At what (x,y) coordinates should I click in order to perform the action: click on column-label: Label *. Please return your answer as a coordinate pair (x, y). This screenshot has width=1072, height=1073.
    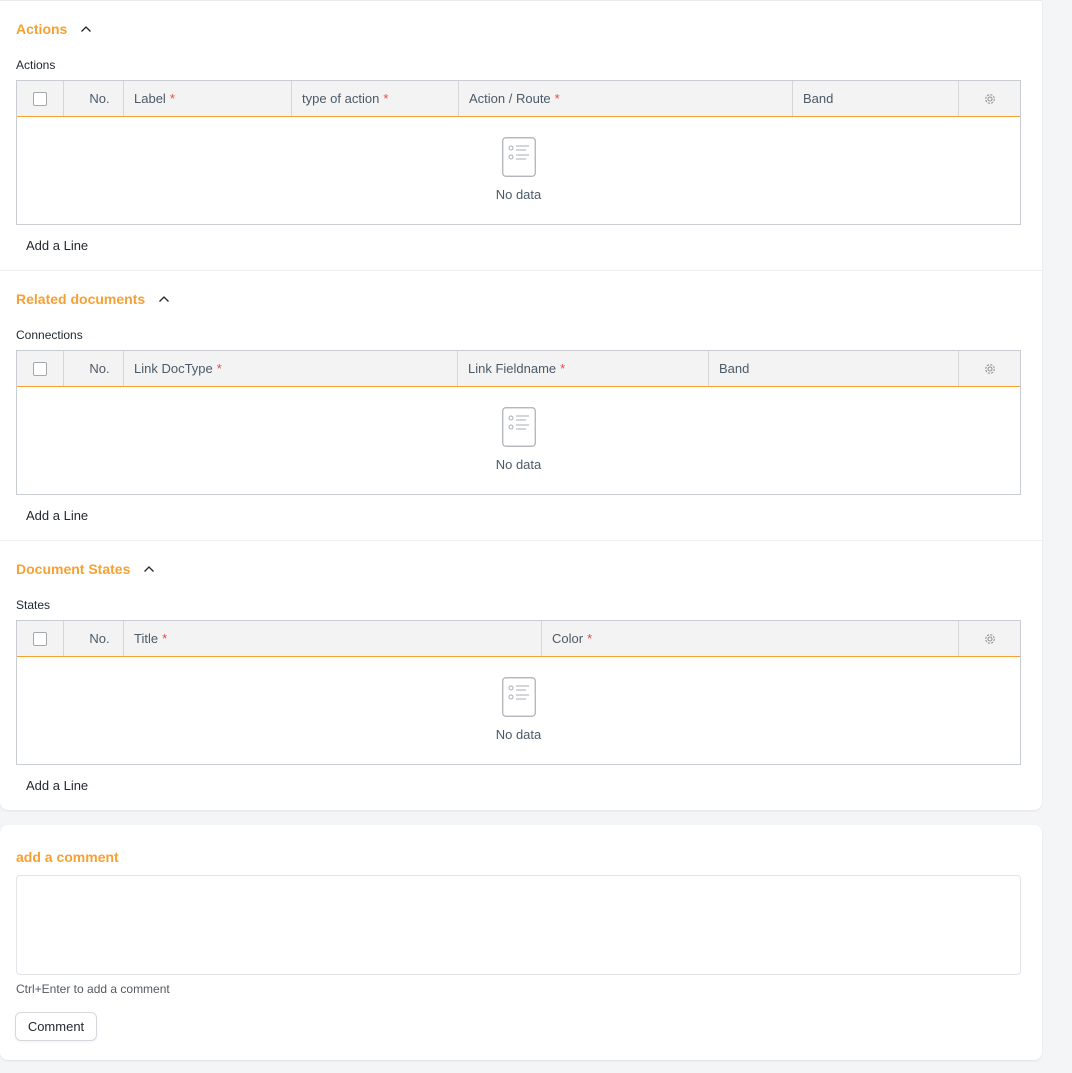
    Looking at the image, I should click on (208, 98).